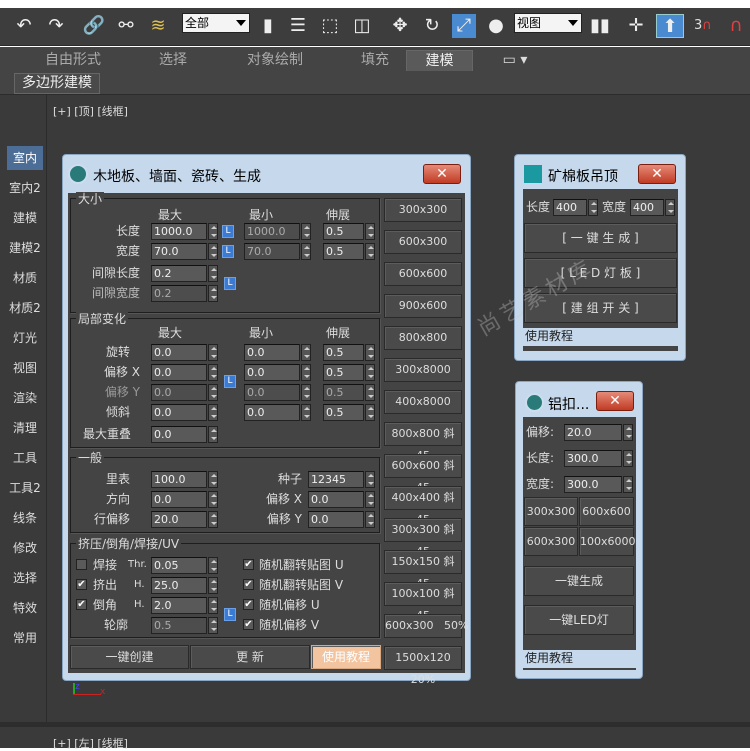 The image size is (750, 751). What do you see at coordinates (343, 392) in the screenshot?
I see `offset-y-stretch-value: 0.5` at bounding box center [343, 392].